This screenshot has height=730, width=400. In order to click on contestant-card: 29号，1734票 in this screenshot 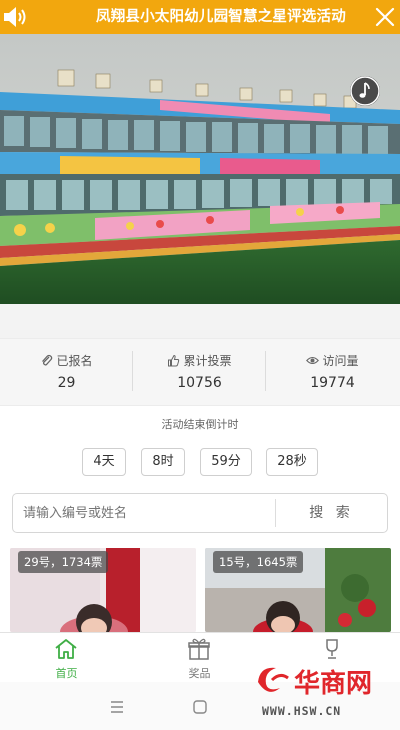, I will do `click(103, 590)`.